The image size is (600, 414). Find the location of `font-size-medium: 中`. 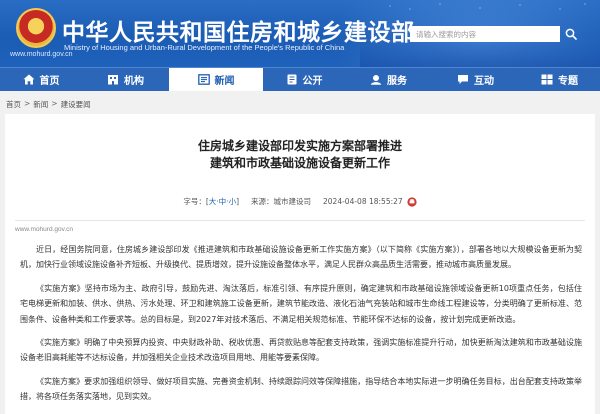

font-size-medium: 中 is located at coordinates (223, 201).